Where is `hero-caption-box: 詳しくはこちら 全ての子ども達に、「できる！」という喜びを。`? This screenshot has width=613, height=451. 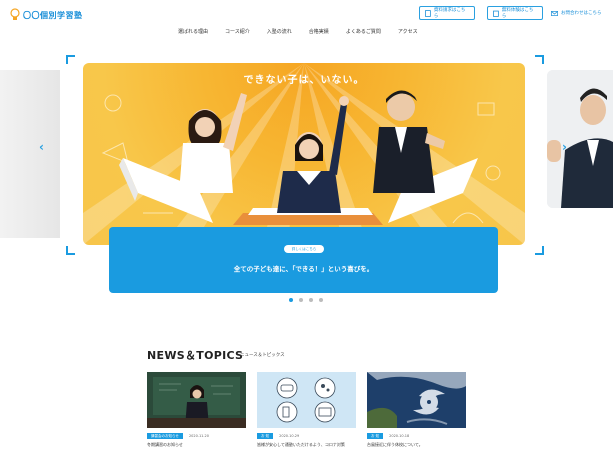
hero-caption-box: 詳しくはこちら 全ての子ども達に、「できる！」という喜びを。 is located at coordinates (303, 260).